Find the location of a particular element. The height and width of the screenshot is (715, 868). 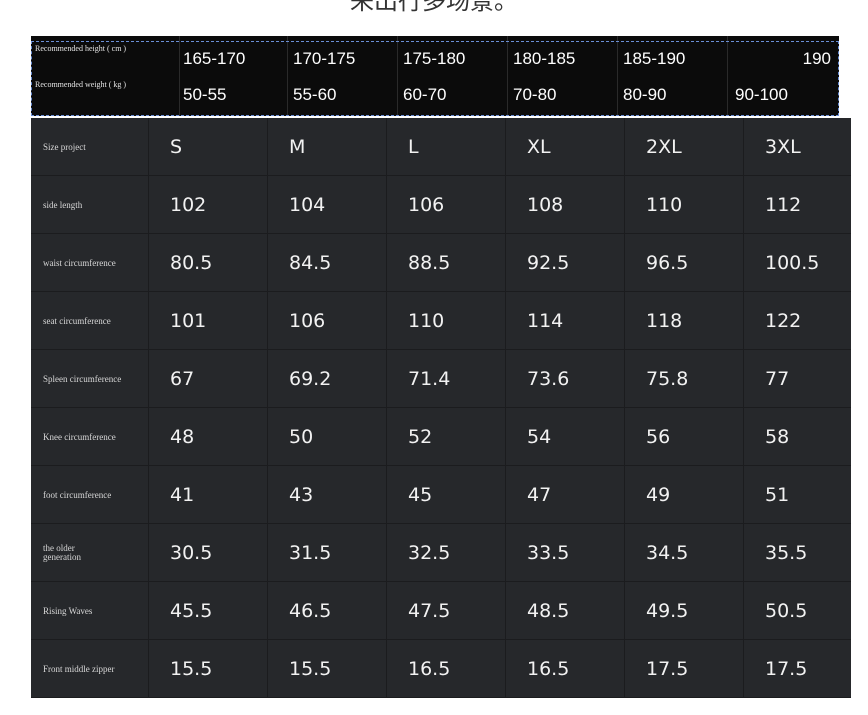

row-label: seat circumference is located at coordinates (77, 320).